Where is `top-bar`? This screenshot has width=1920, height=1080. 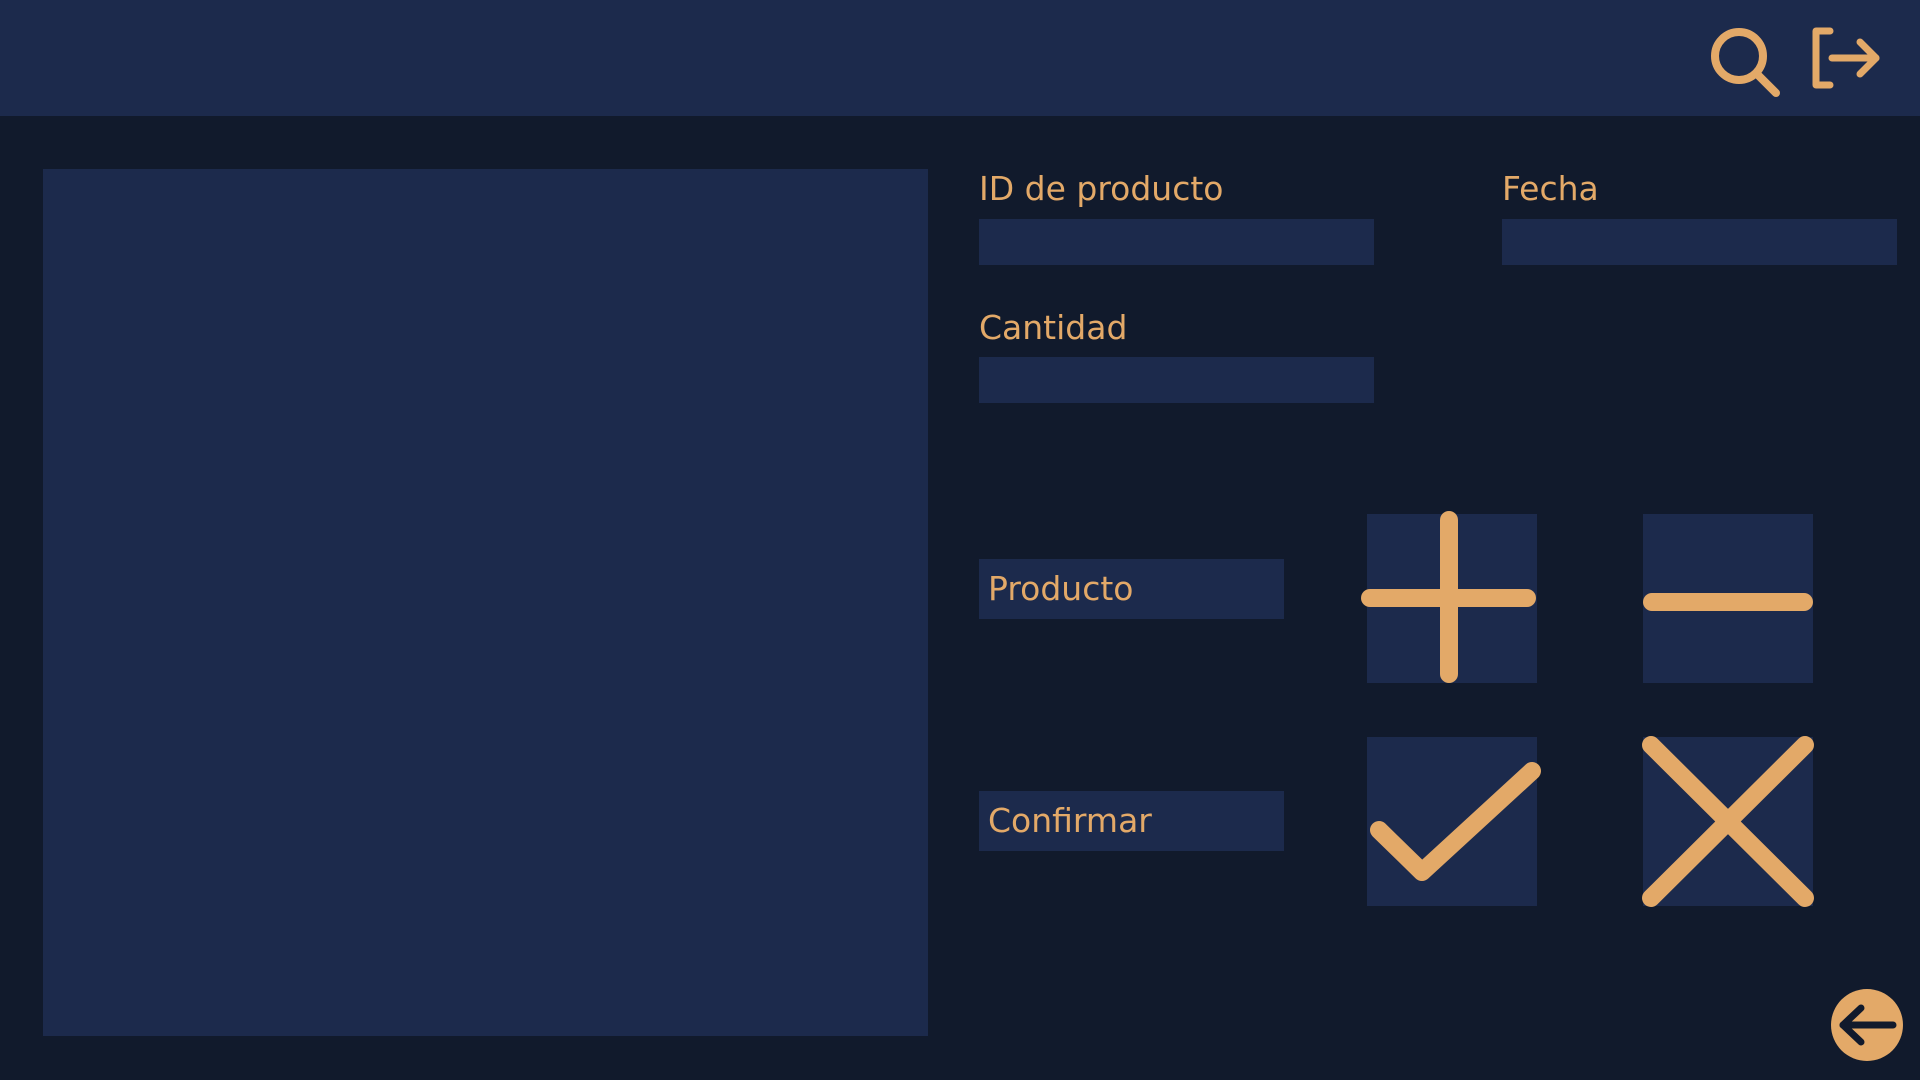 top-bar is located at coordinates (960, 58).